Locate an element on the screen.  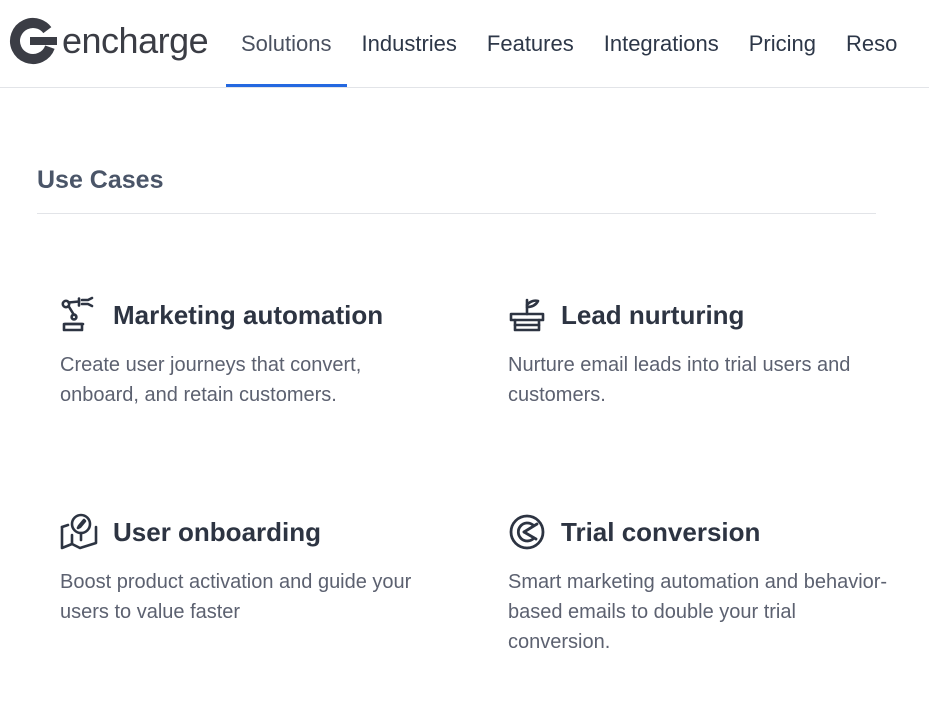
card-header: Trial conversion is located at coordinates (698, 532).